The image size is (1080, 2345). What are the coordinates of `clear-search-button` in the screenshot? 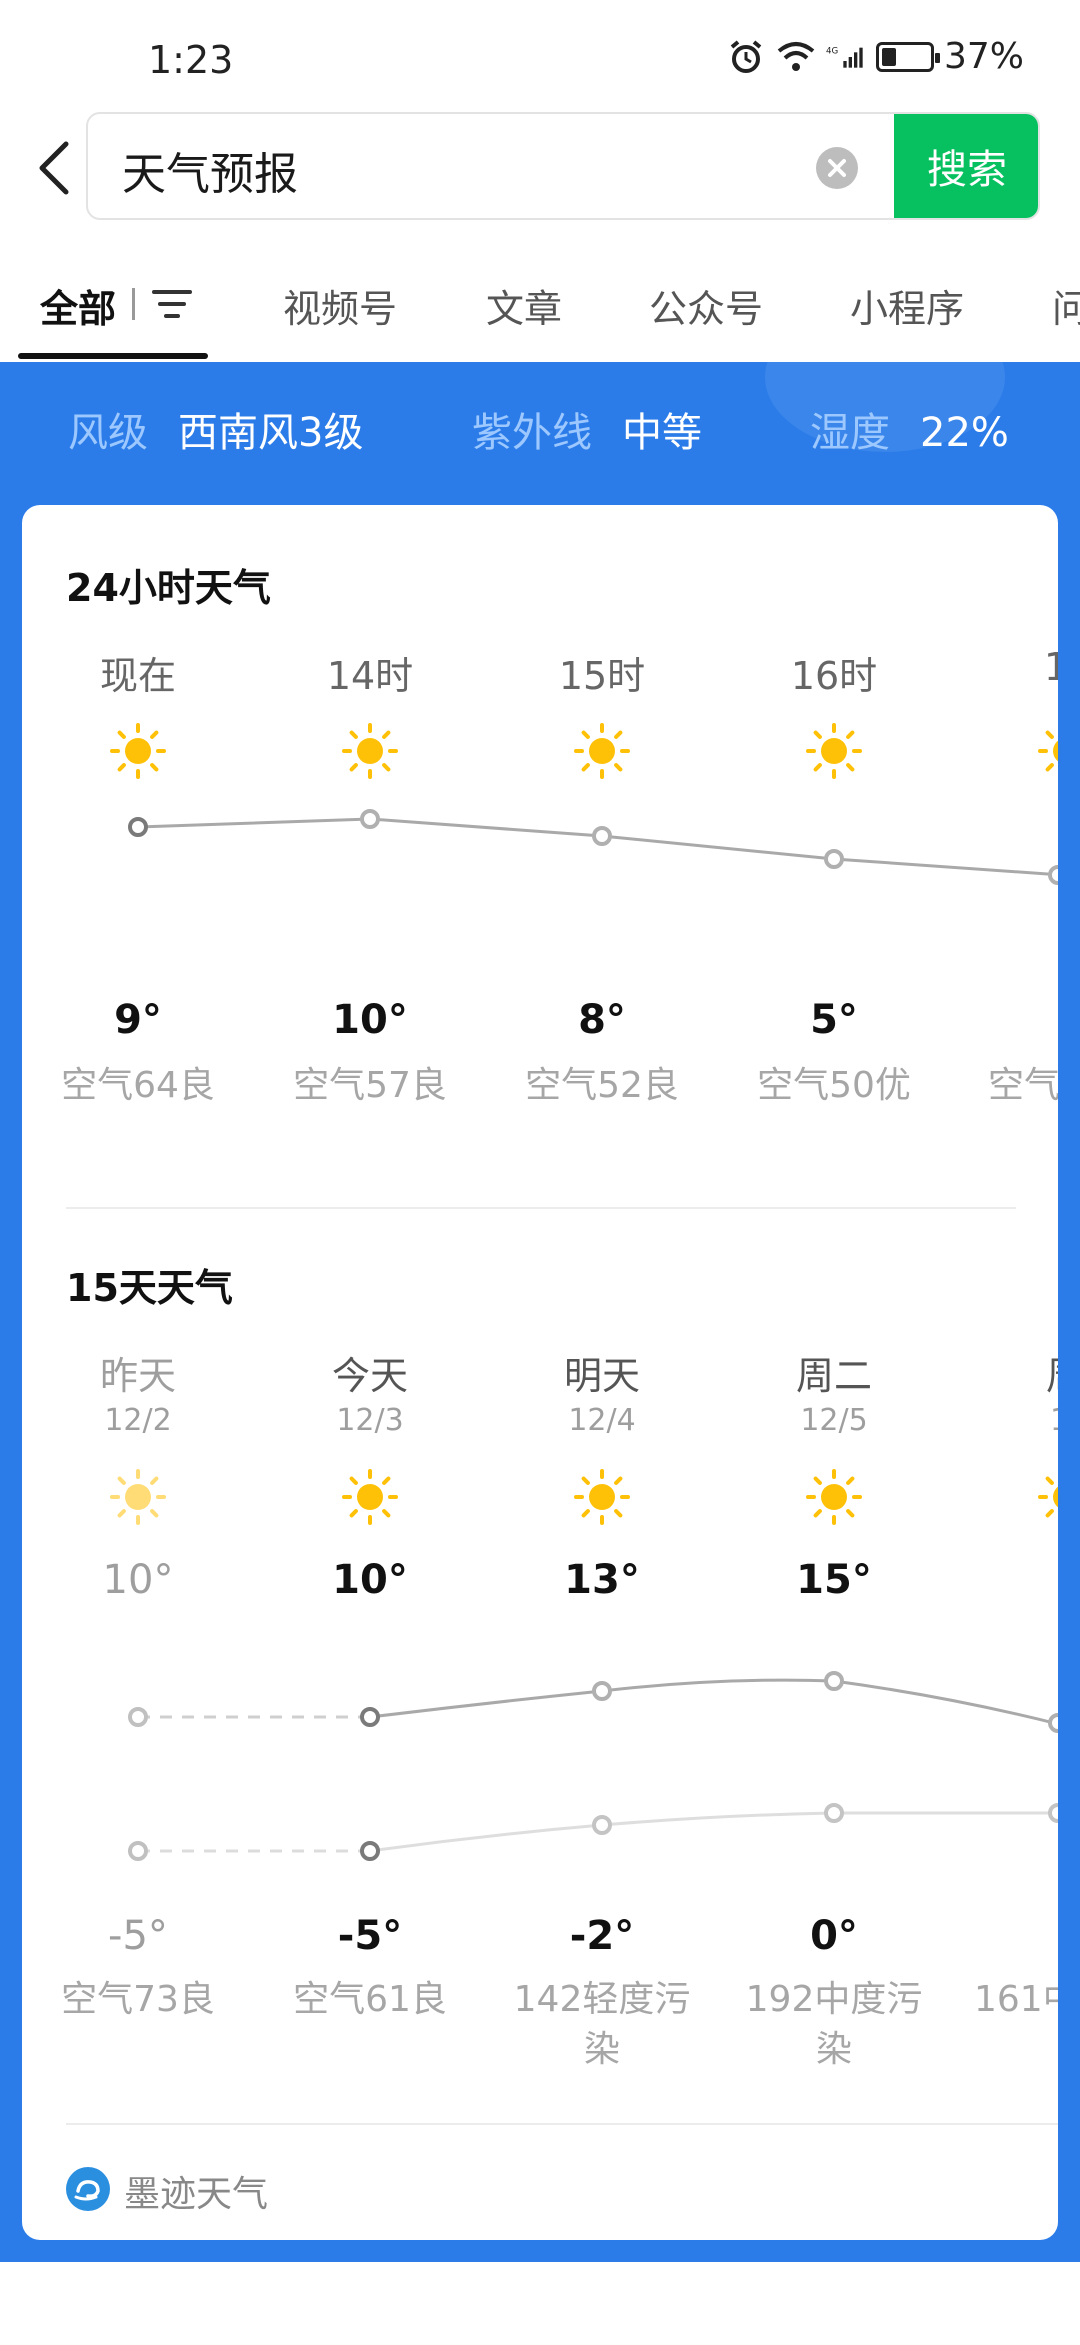 It's located at (837, 168).